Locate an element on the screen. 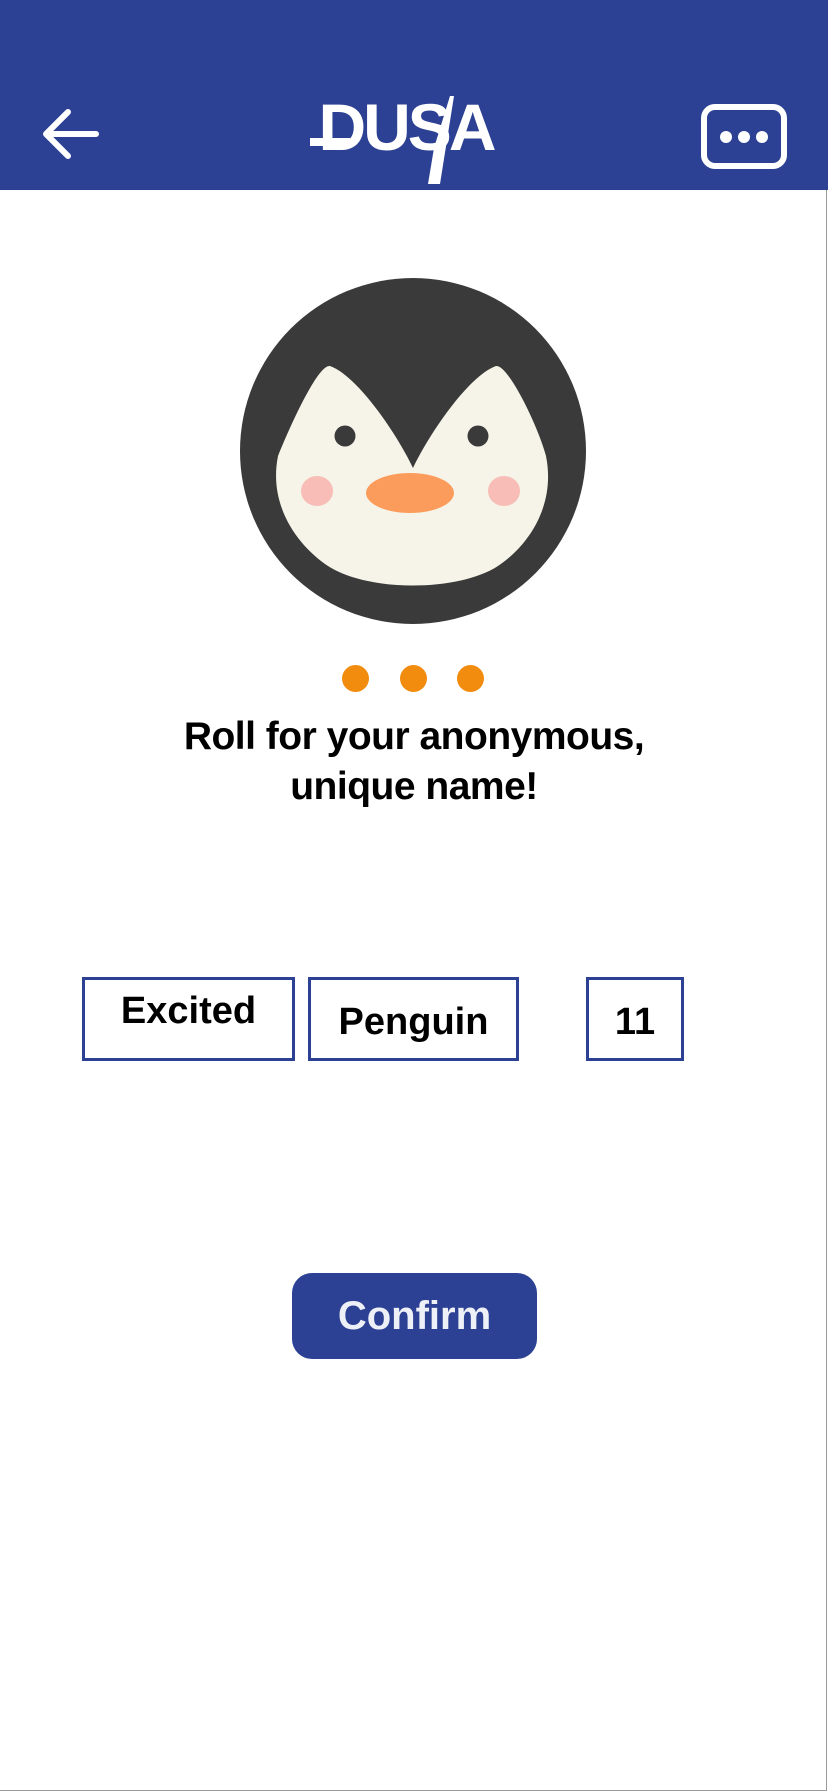 The image size is (828, 1792). arrow-left-icon is located at coordinates (71, 134).